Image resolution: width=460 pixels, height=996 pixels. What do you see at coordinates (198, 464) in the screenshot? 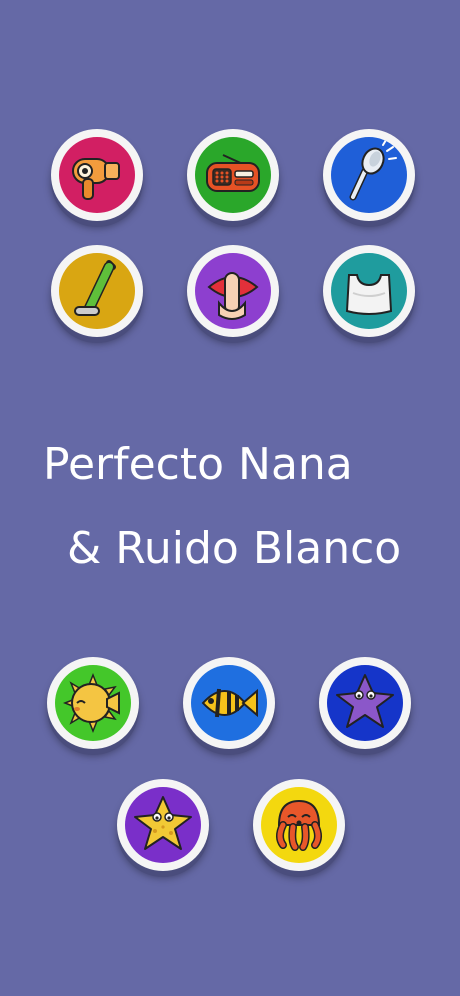
I see `headline-line-1: Perfecto Nana` at bounding box center [198, 464].